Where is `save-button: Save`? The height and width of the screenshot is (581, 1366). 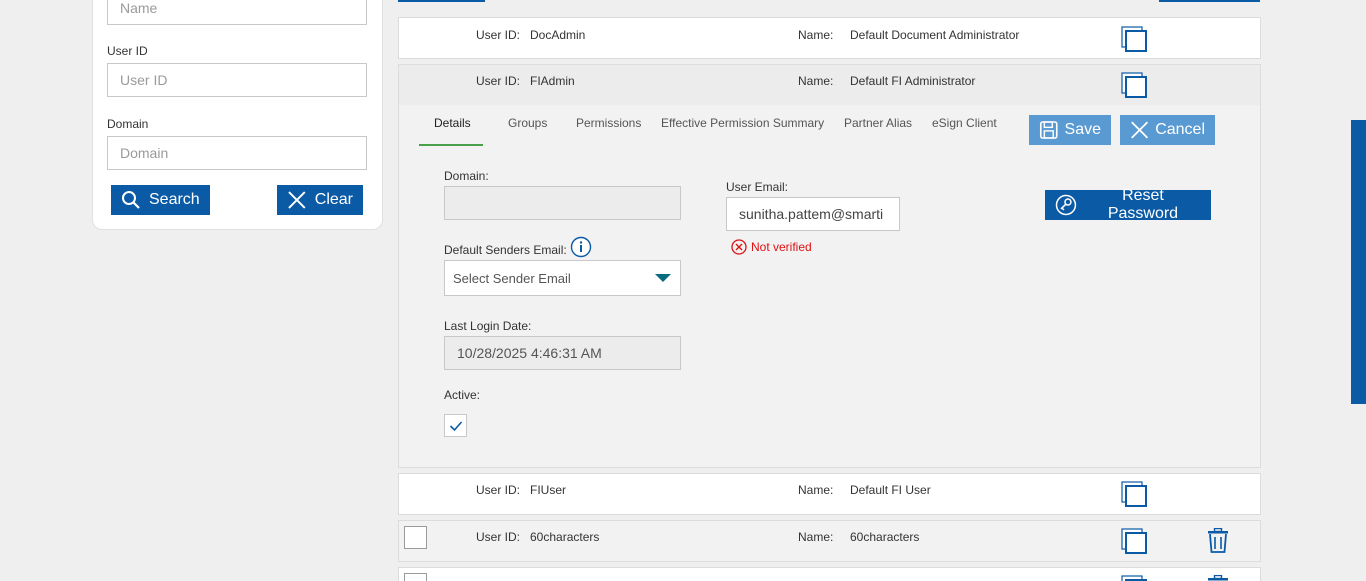
save-button: Save is located at coordinates (1070, 130).